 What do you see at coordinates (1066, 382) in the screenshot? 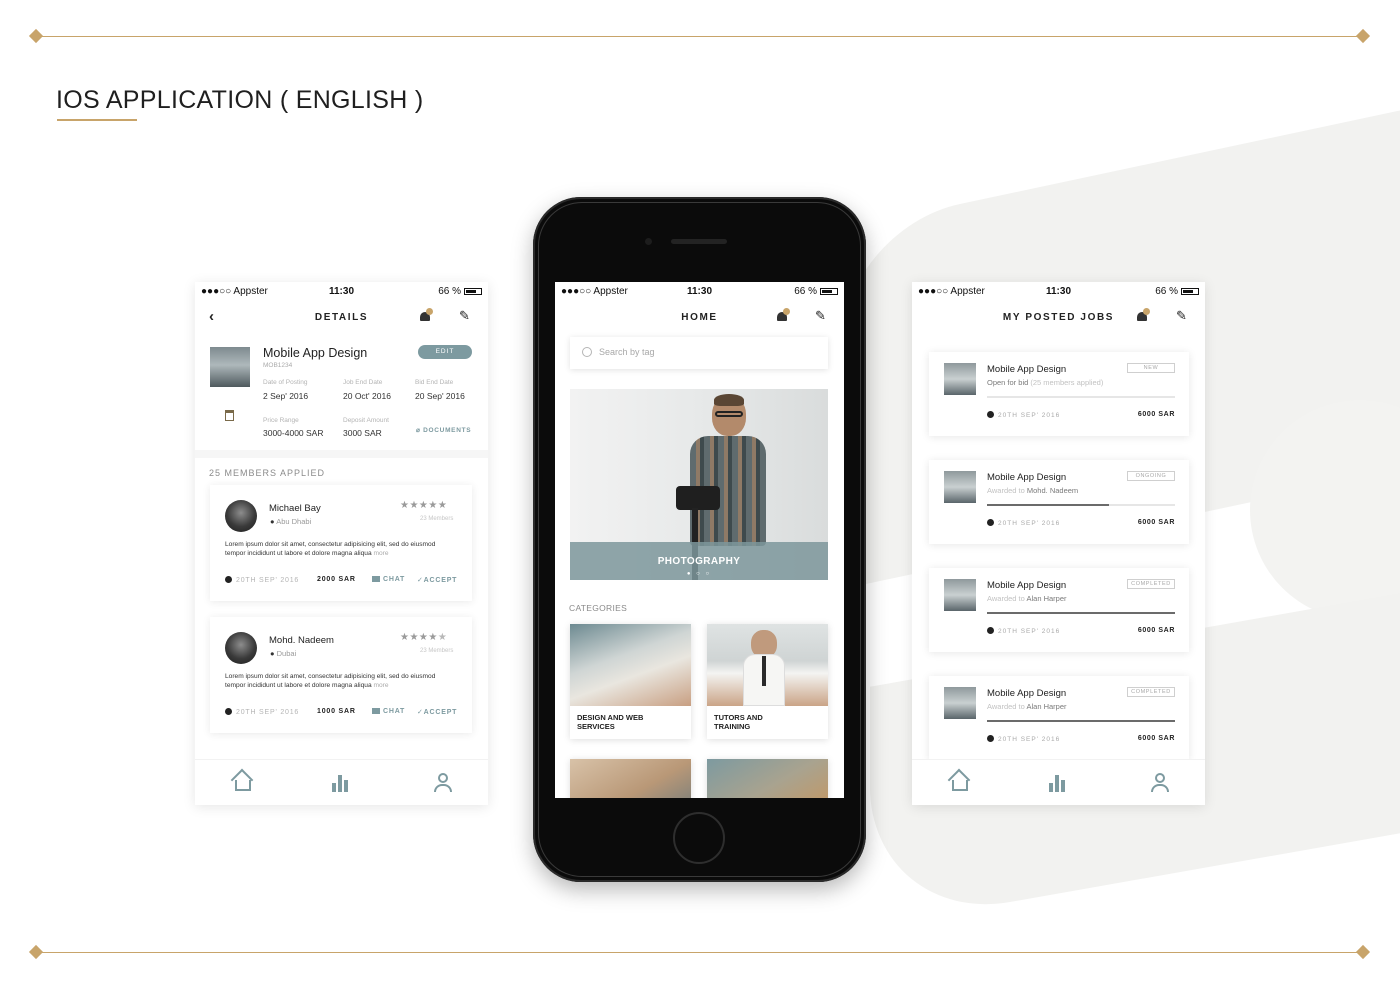
I see `job-subtitle-suffix: (25 members applied)` at bounding box center [1066, 382].